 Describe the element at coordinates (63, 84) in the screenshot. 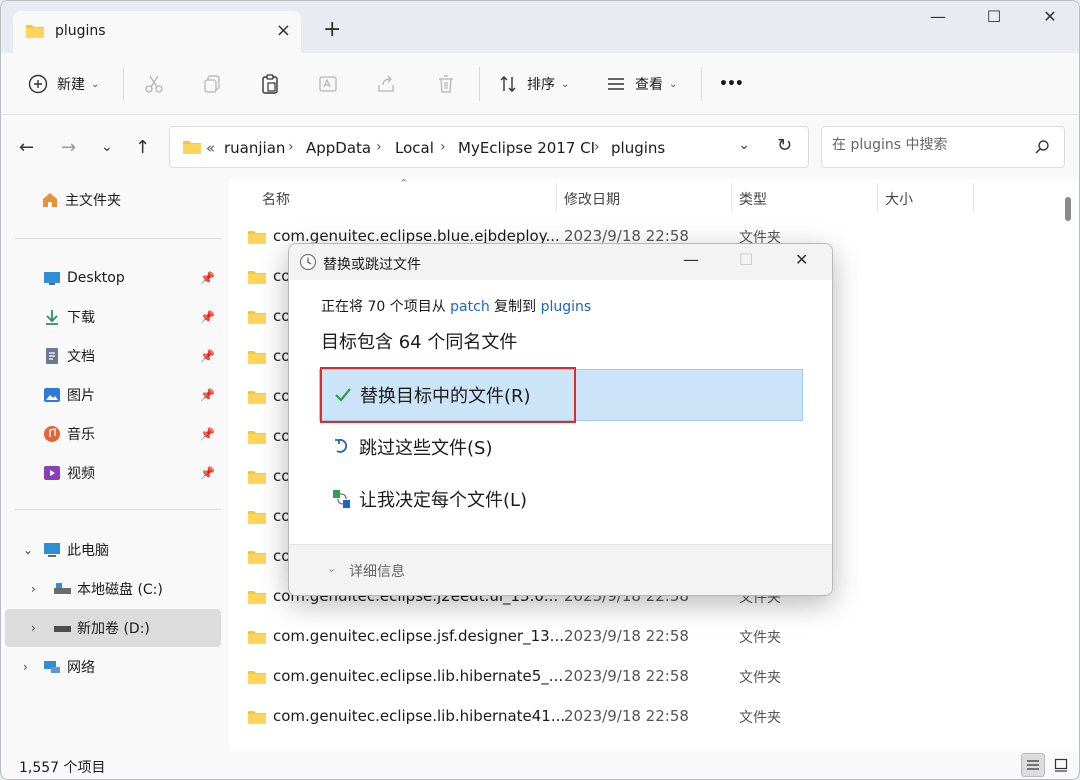

I see `new-button: 新建 ⌄` at that location.